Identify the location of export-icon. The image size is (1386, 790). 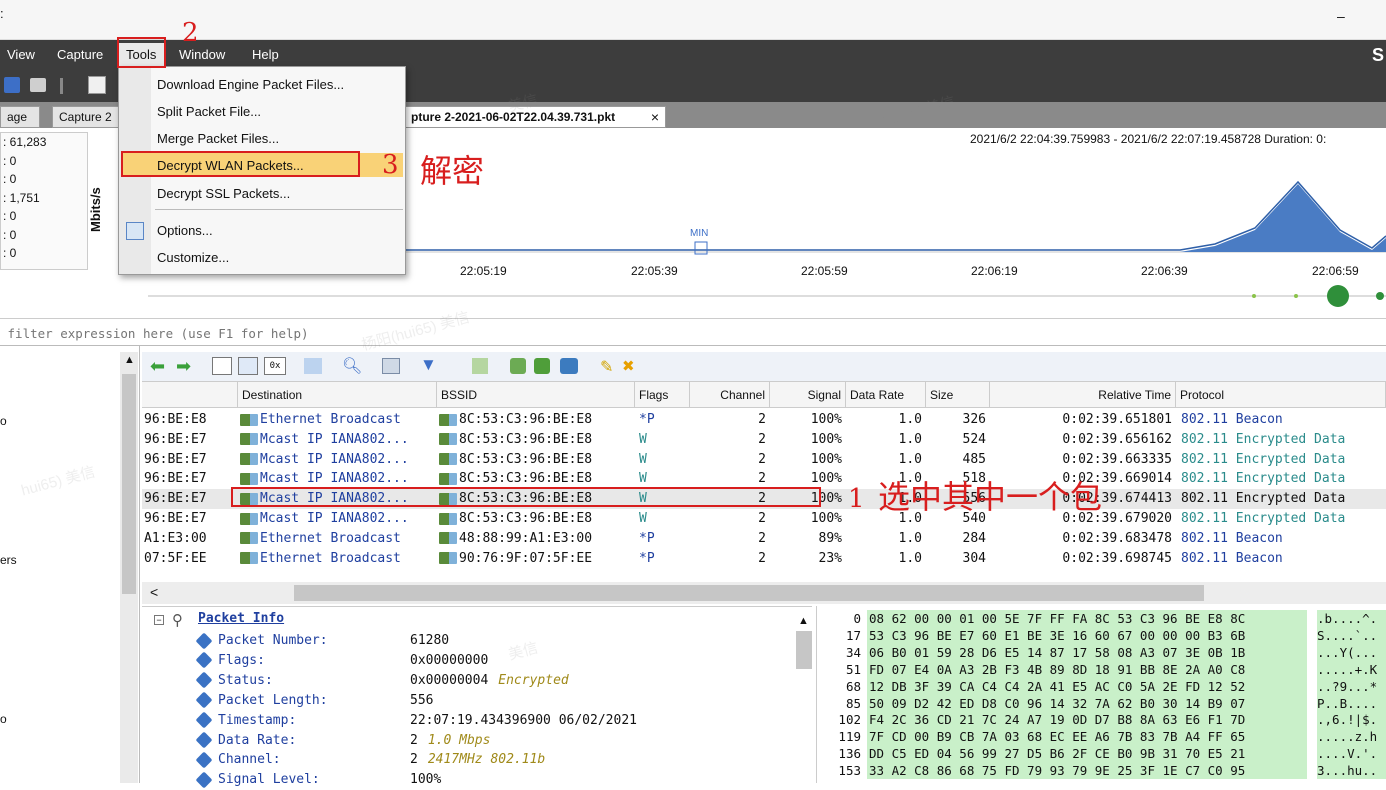
(569, 366).